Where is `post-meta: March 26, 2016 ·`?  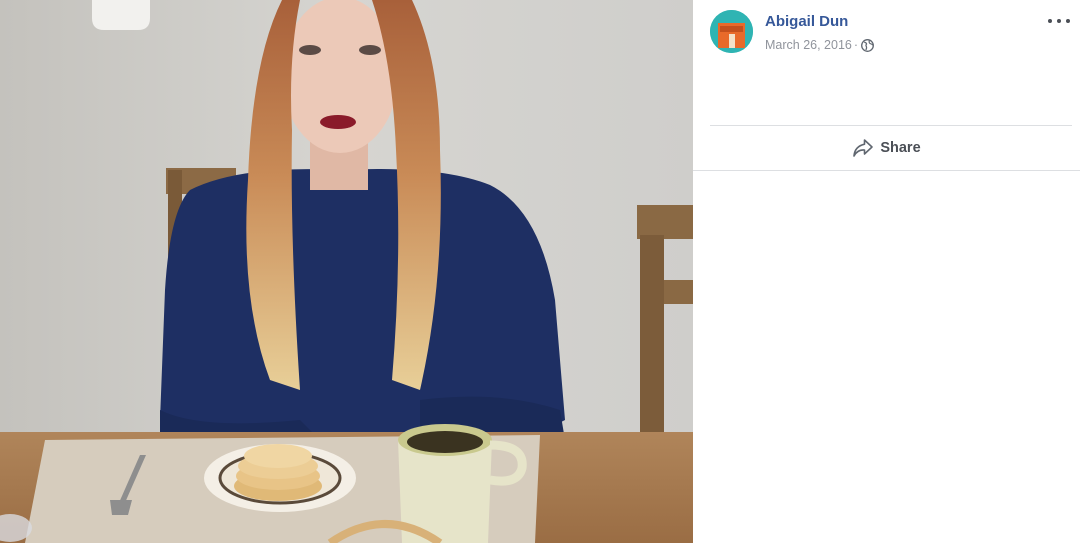 post-meta: March 26, 2016 · is located at coordinates (819, 45).